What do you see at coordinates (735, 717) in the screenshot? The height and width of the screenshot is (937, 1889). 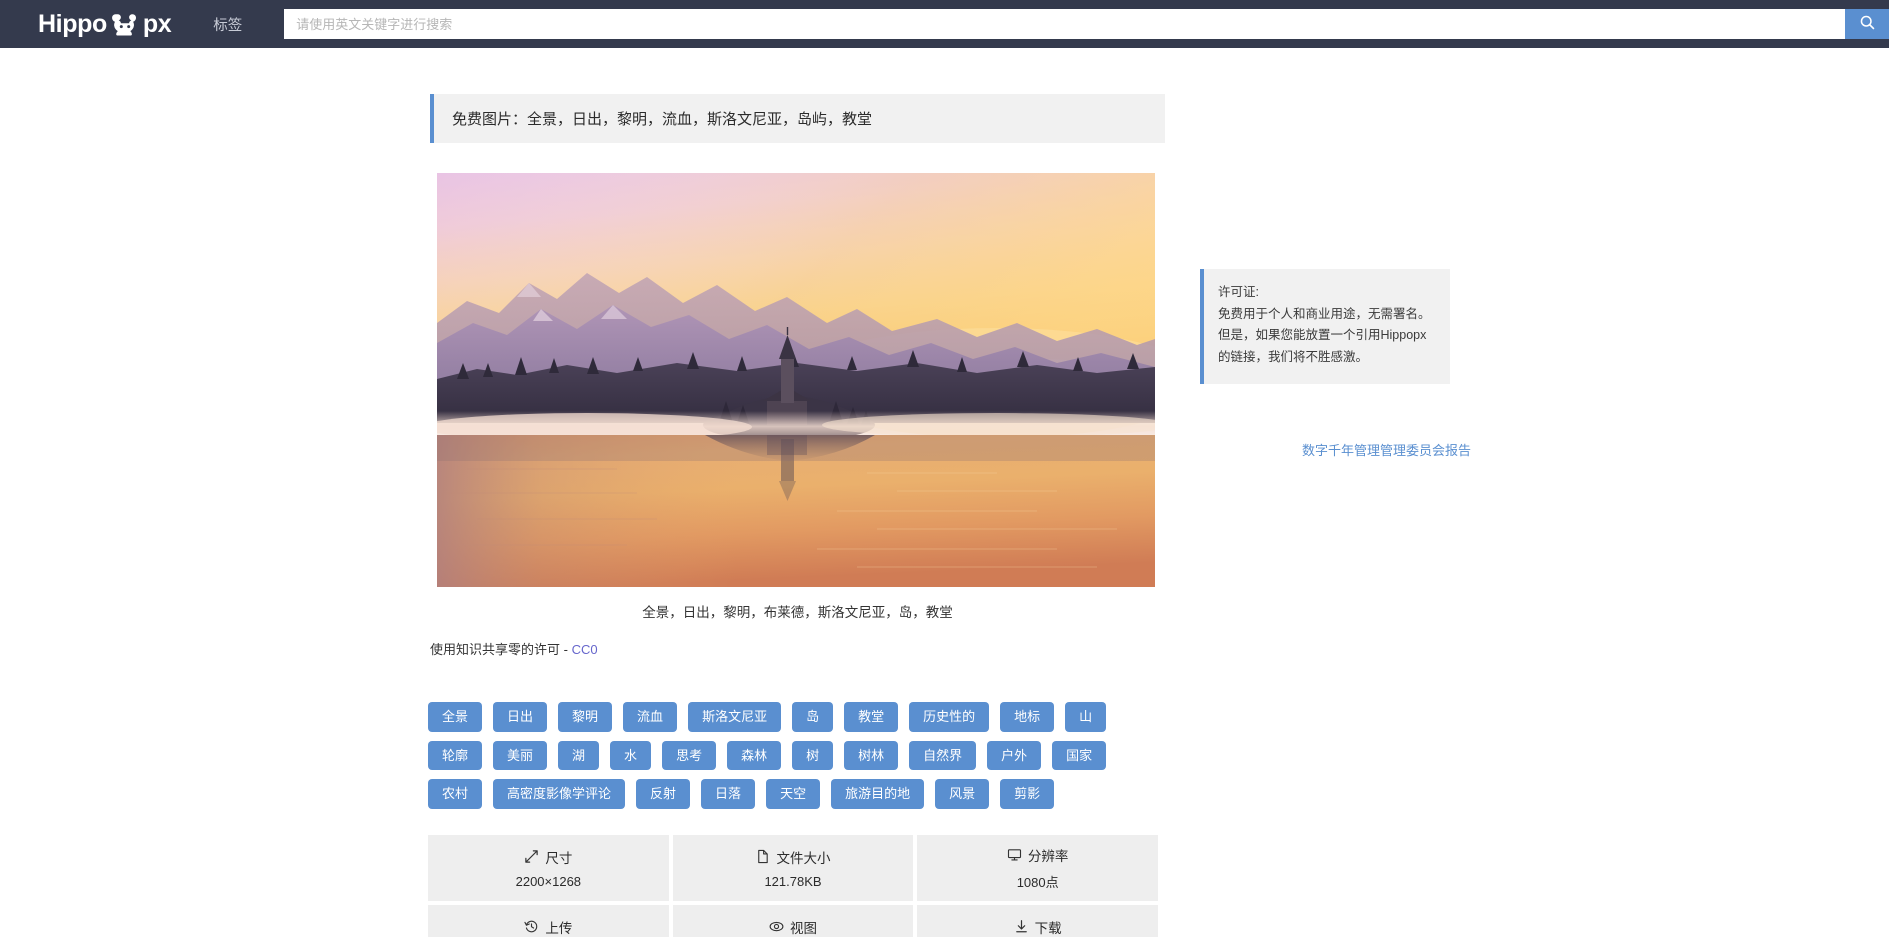 I see `tag-item: 斯洛文尼亚` at bounding box center [735, 717].